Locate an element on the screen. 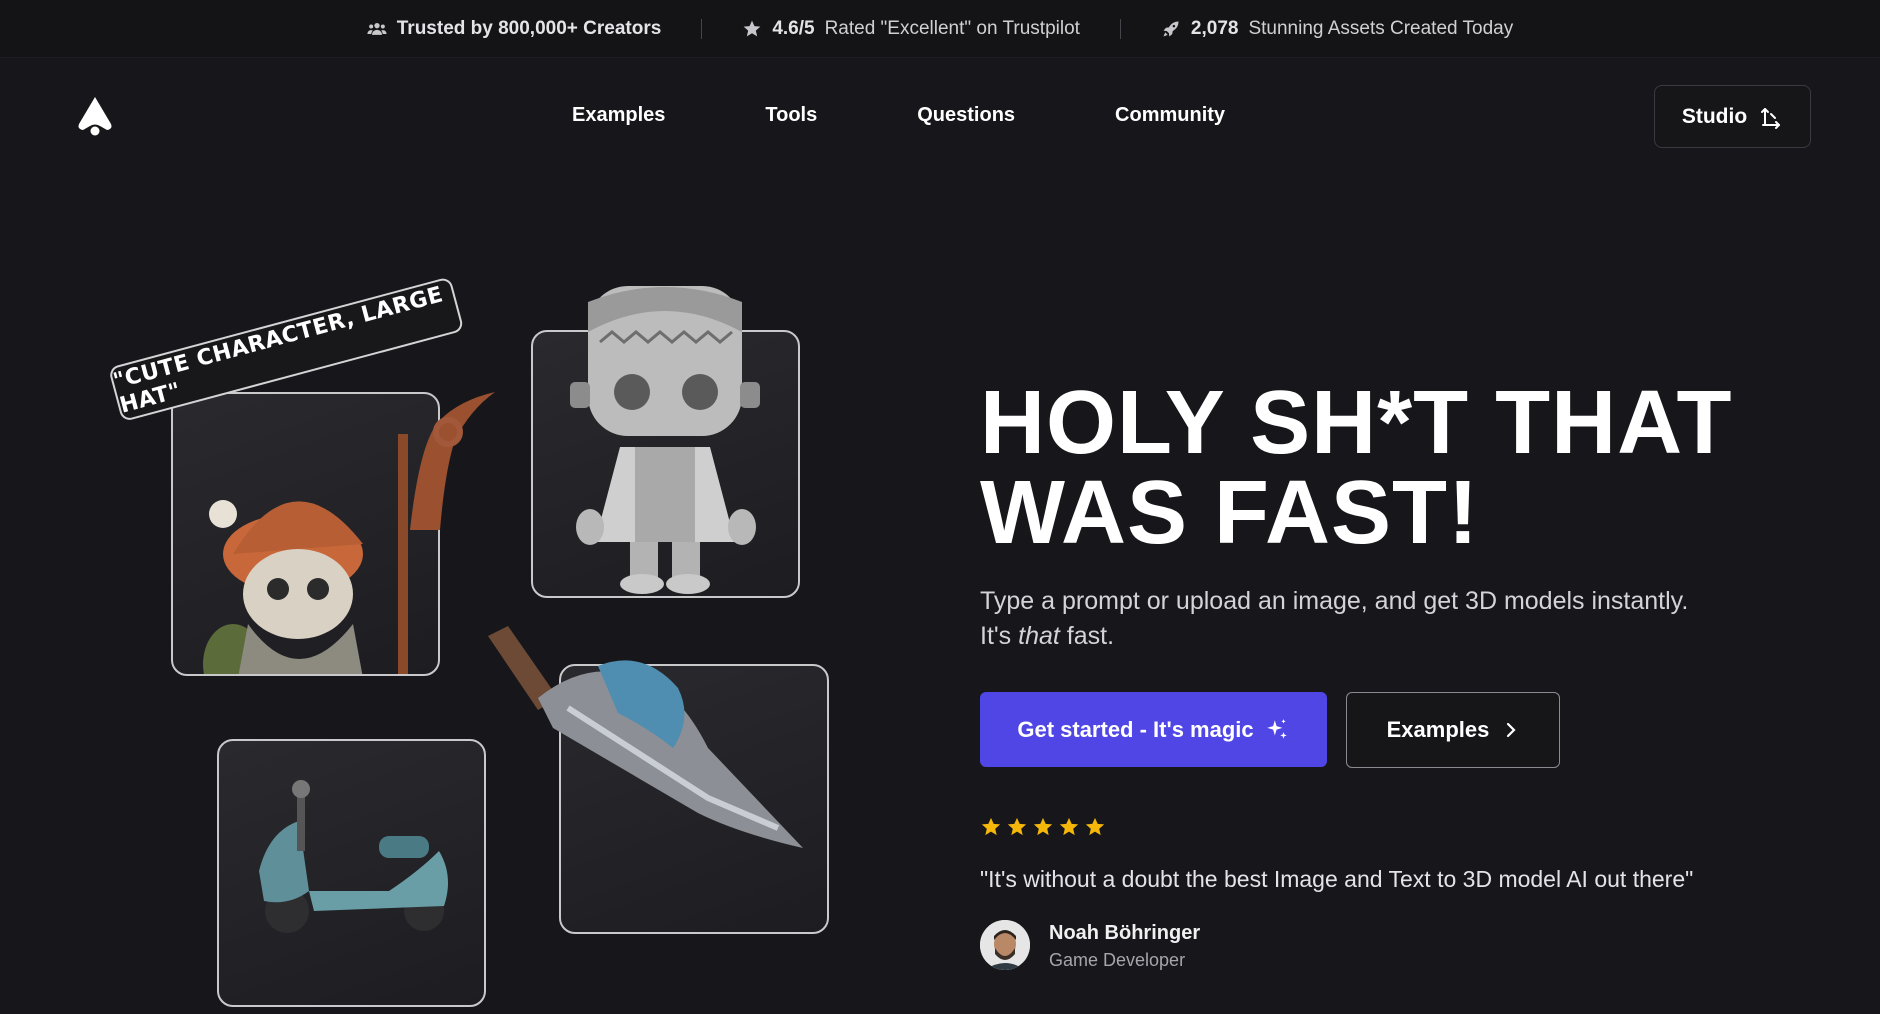  nav-examples: Examples is located at coordinates (618, 115).